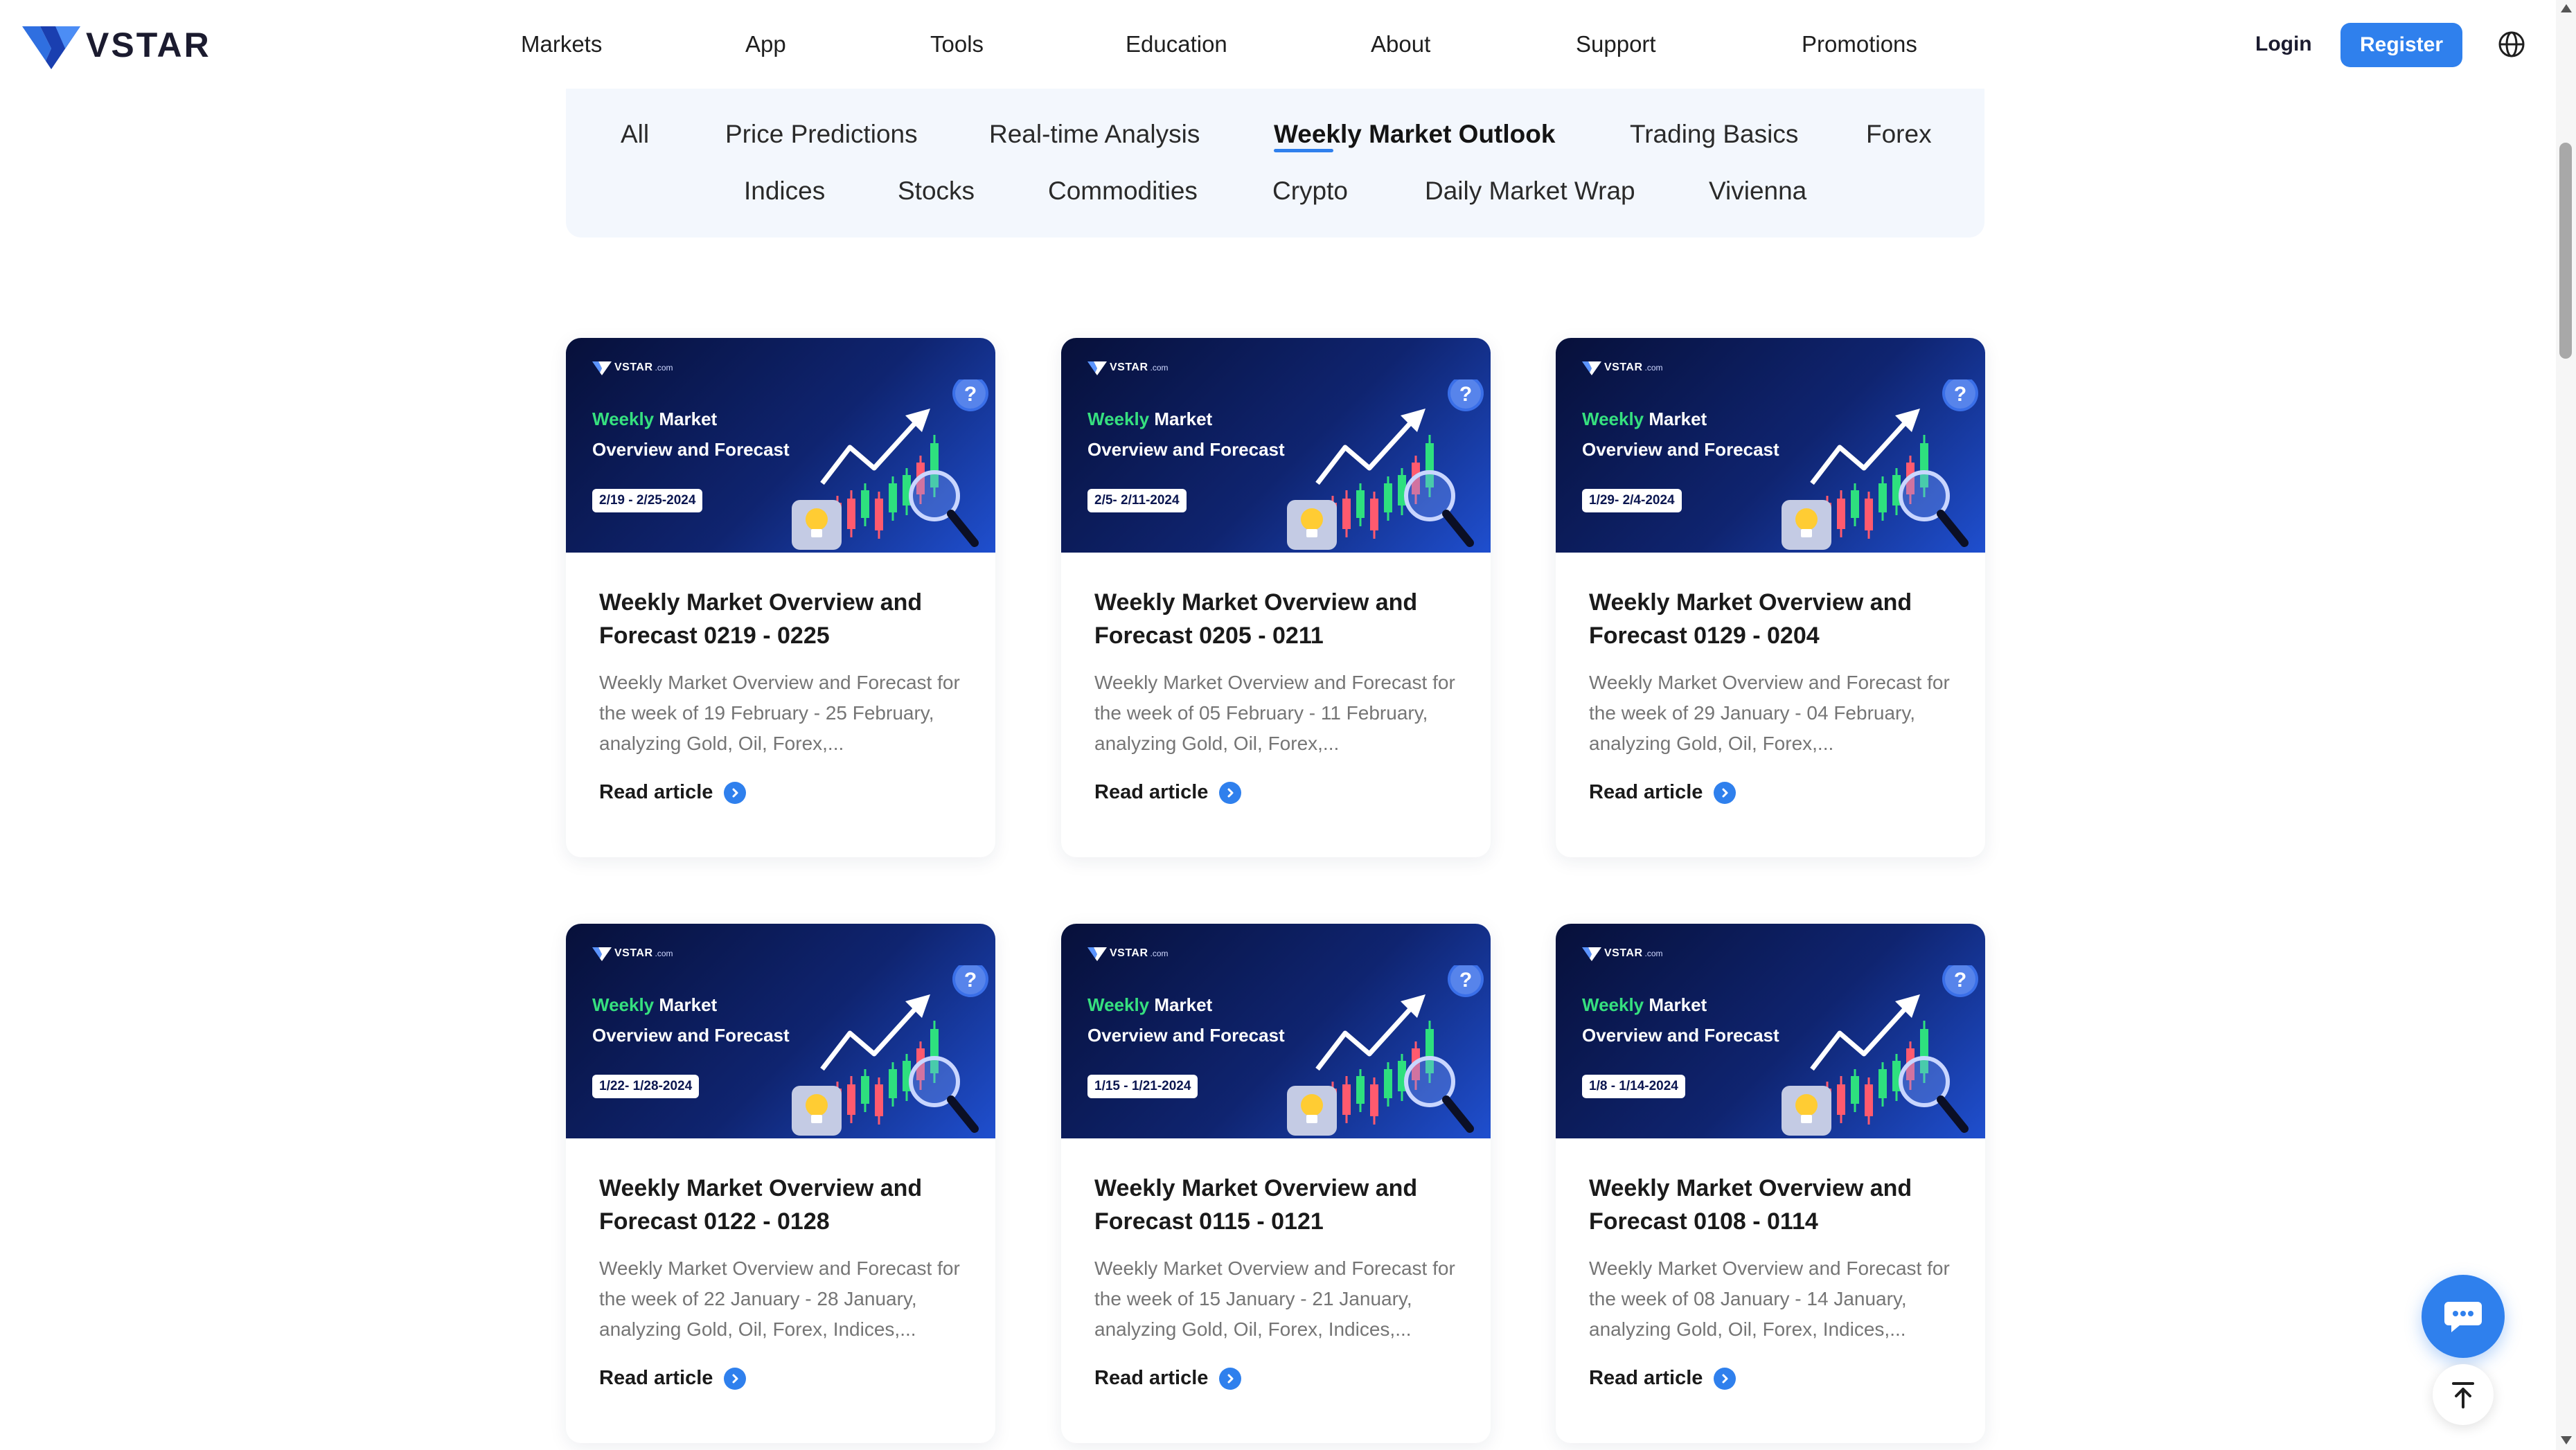 This screenshot has width=2576, height=1450. What do you see at coordinates (647, 500) in the screenshot?
I see `thumbnail-date: 2/19 - 2/25-2024` at bounding box center [647, 500].